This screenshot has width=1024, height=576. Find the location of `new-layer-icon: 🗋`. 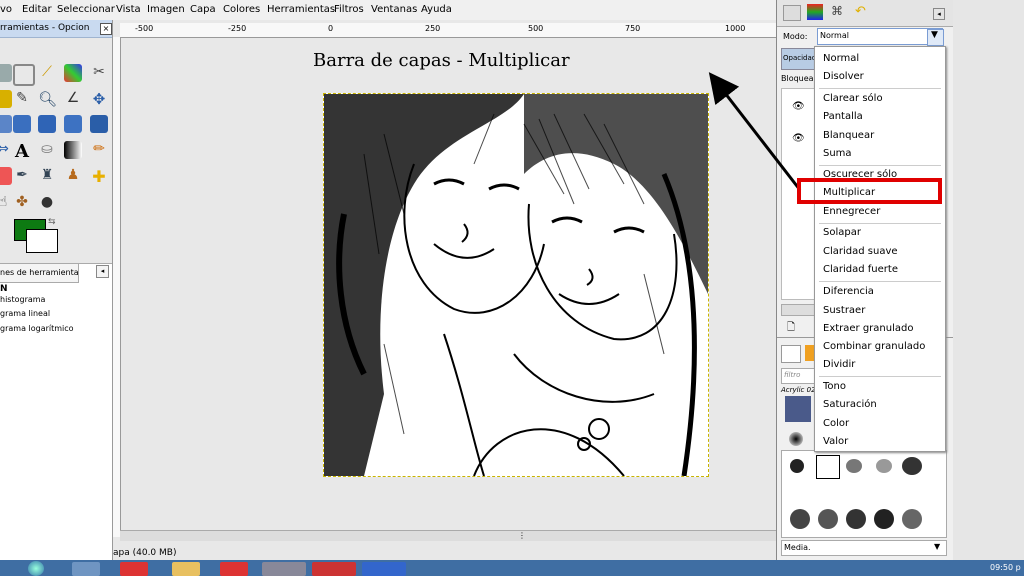

new-layer-icon: 🗋 is located at coordinates (791, 328).